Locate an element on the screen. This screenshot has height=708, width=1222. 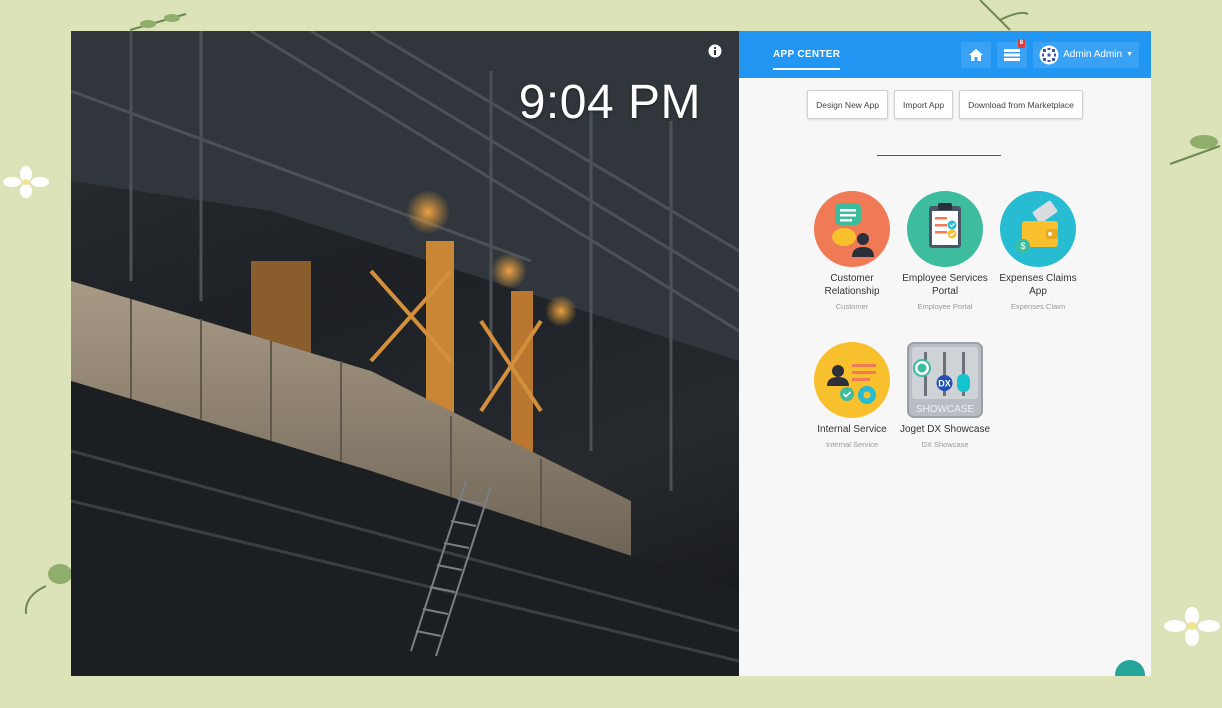
inbox-button: 8 is located at coordinates (1012, 53).